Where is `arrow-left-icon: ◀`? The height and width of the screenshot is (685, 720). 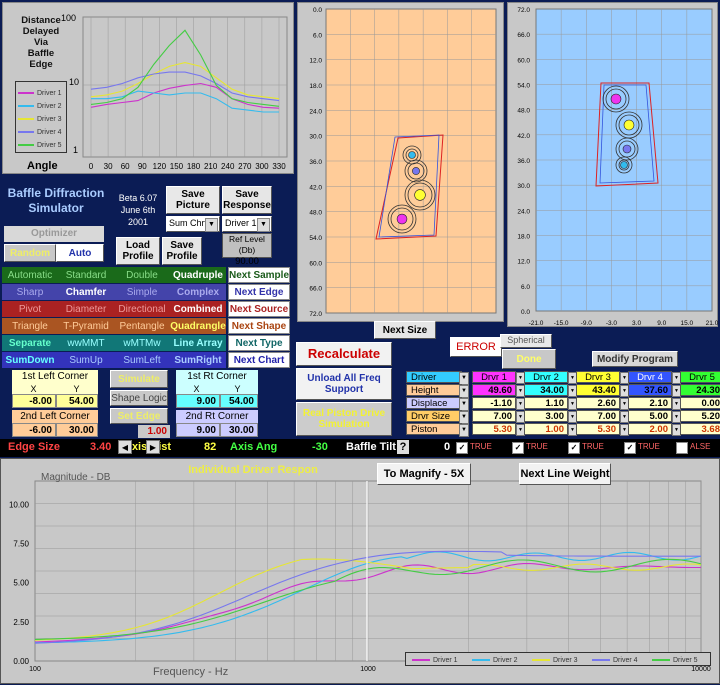
arrow-left-icon: ◀ is located at coordinates (125, 447).